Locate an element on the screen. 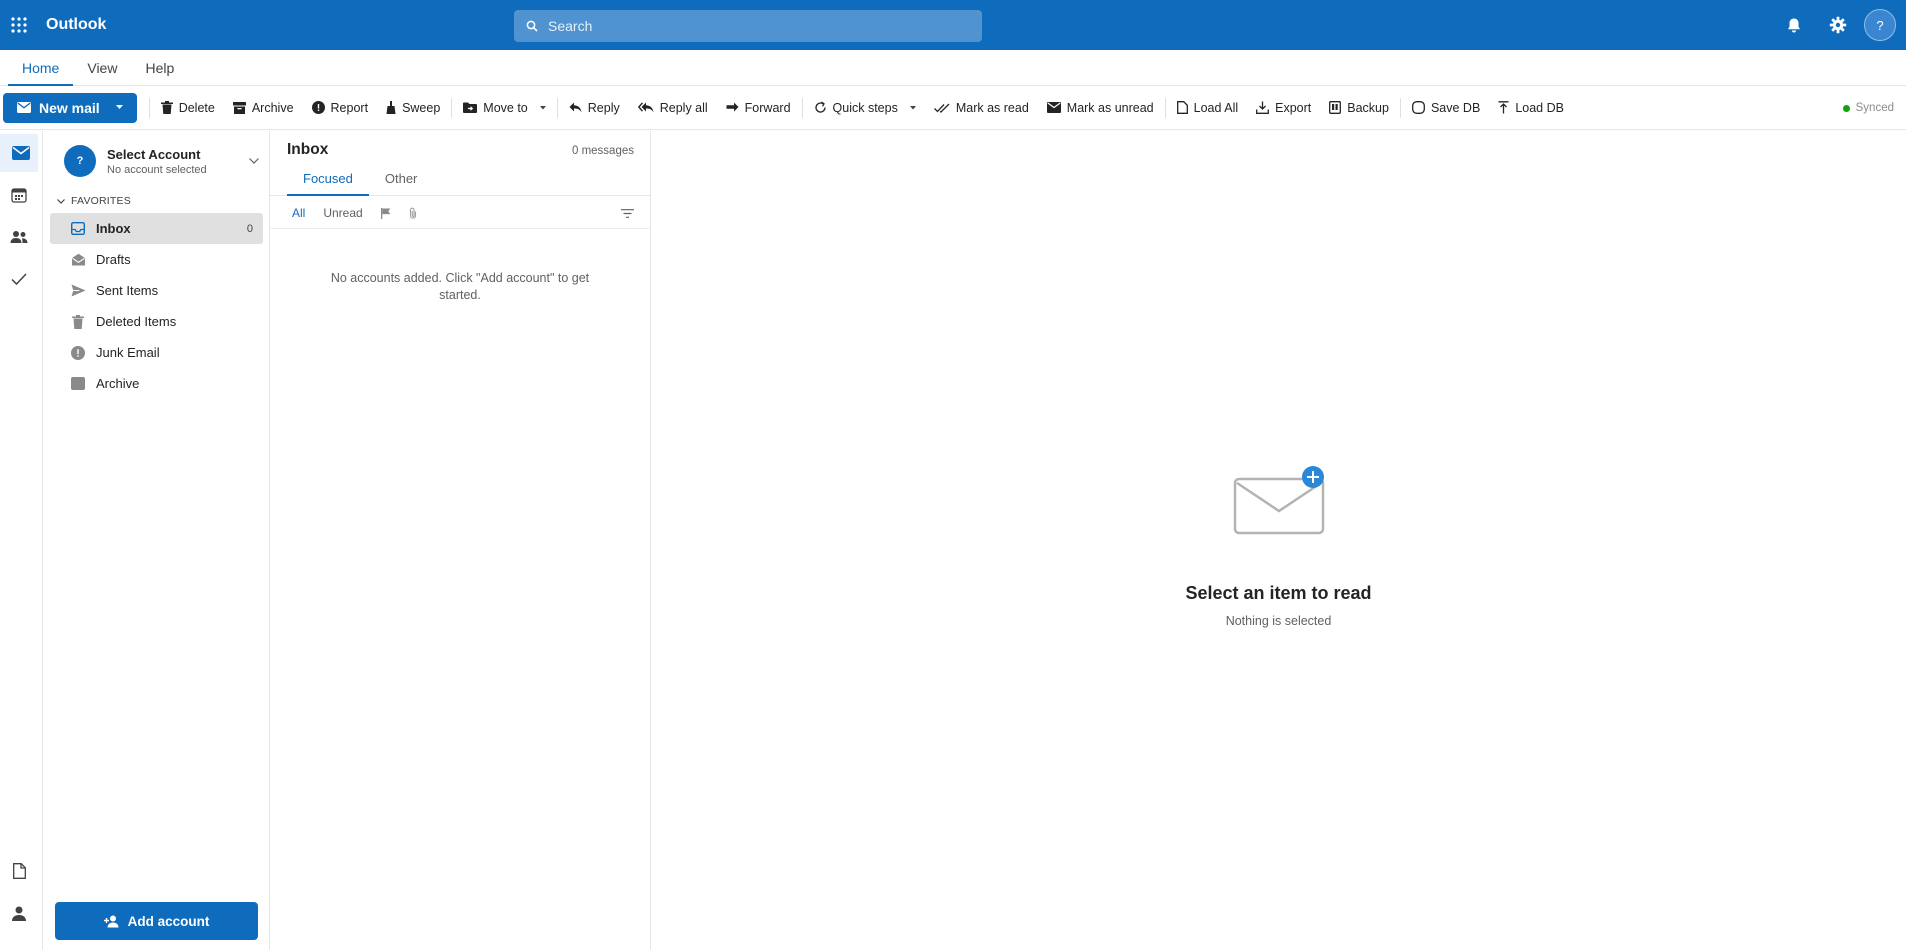 The image size is (1906, 950). database-icon is located at coordinates (1418, 107).